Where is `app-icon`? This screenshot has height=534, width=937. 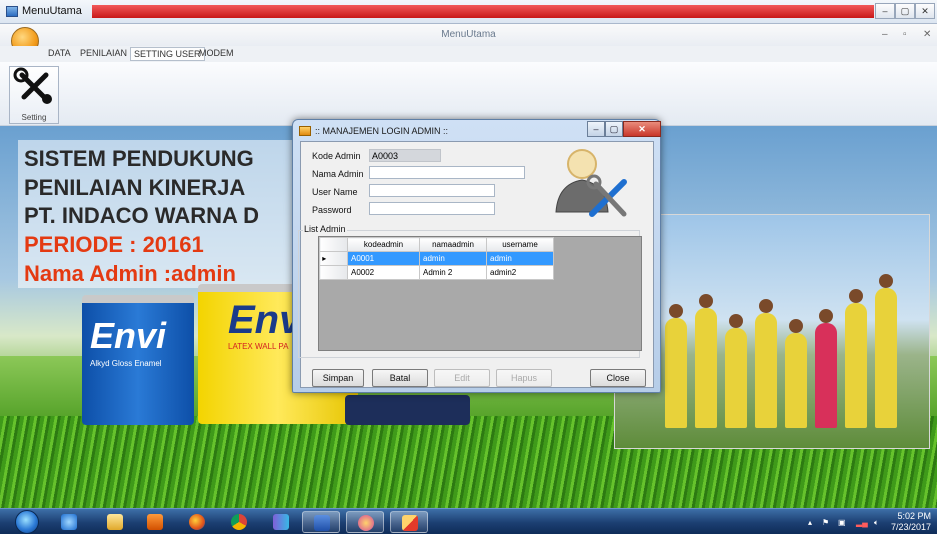
app-icon is located at coordinates (281, 522).